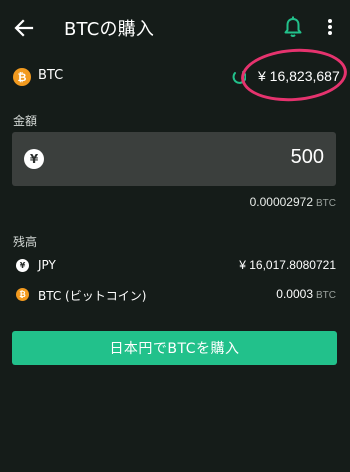 This screenshot has width=350, height=472. What do you see at coordinates (109, 29) in the screenshot?
I see `page-title: BTCの購入` at bounding box center [109, 29].